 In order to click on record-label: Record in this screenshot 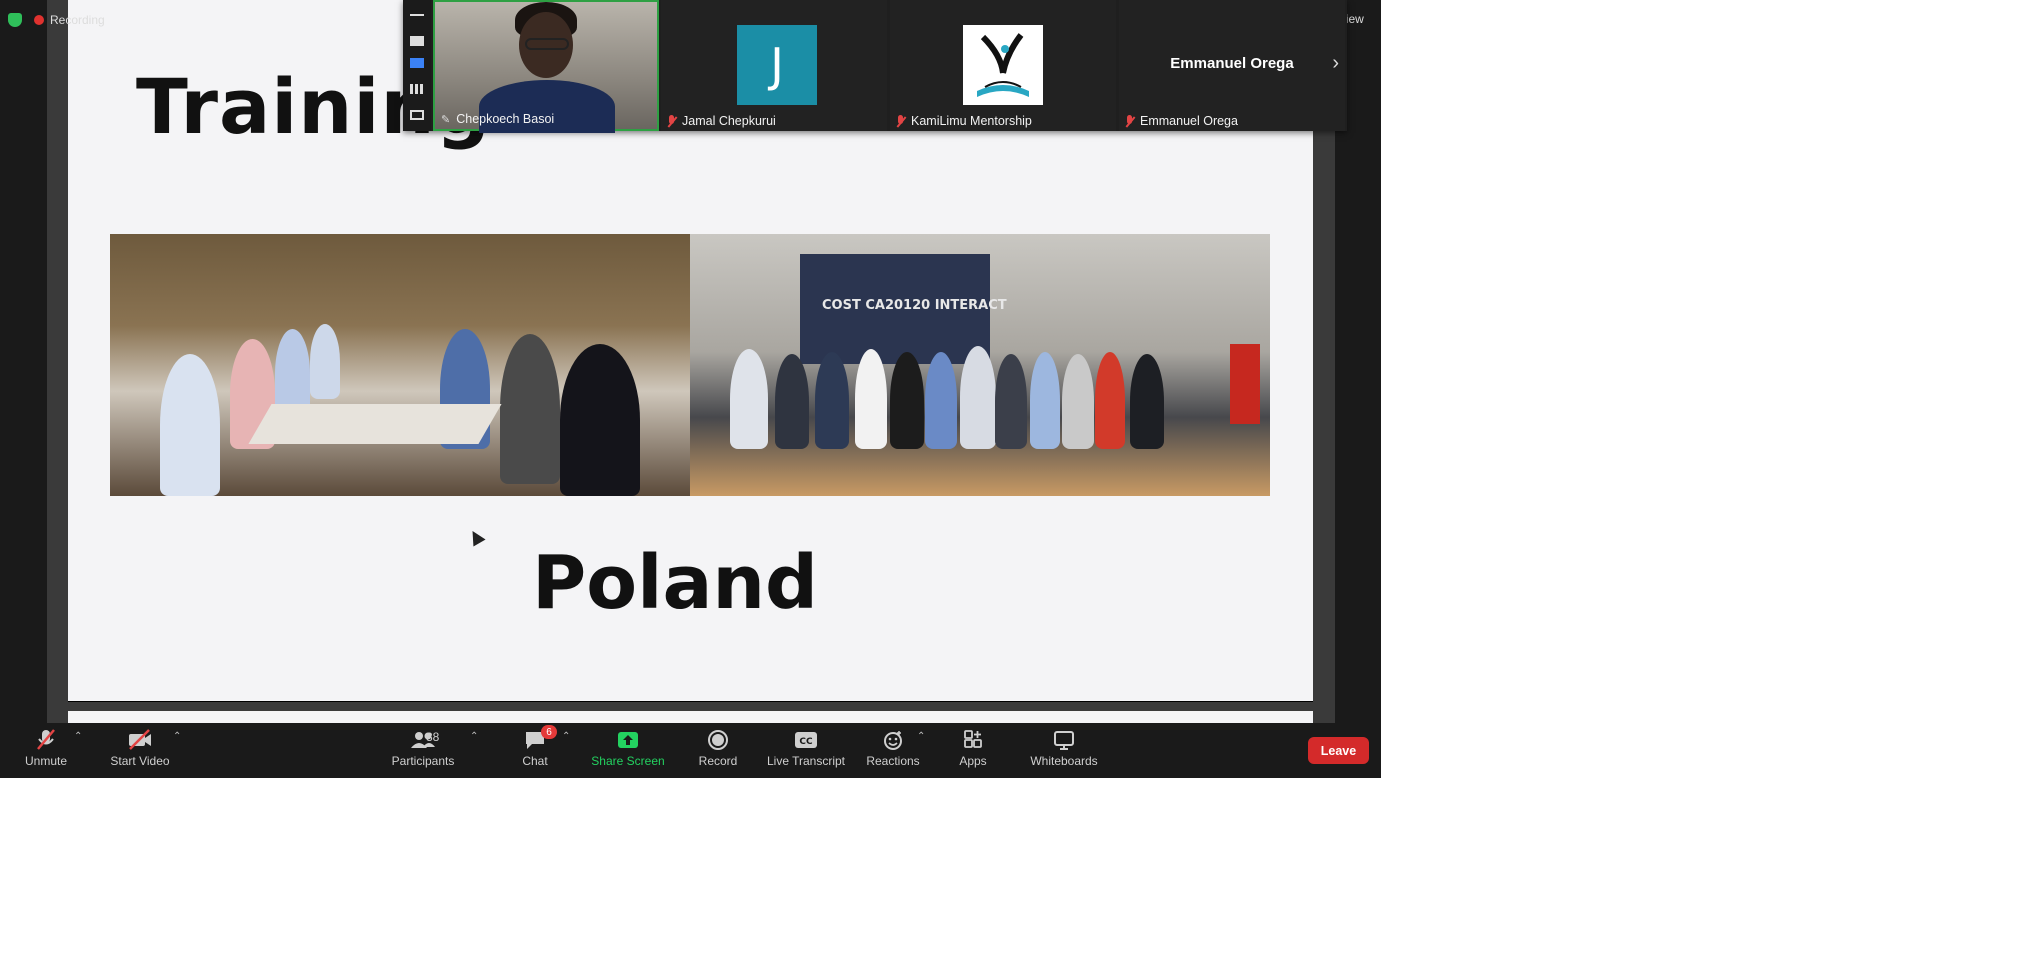, I will do `click(718, 761)`.